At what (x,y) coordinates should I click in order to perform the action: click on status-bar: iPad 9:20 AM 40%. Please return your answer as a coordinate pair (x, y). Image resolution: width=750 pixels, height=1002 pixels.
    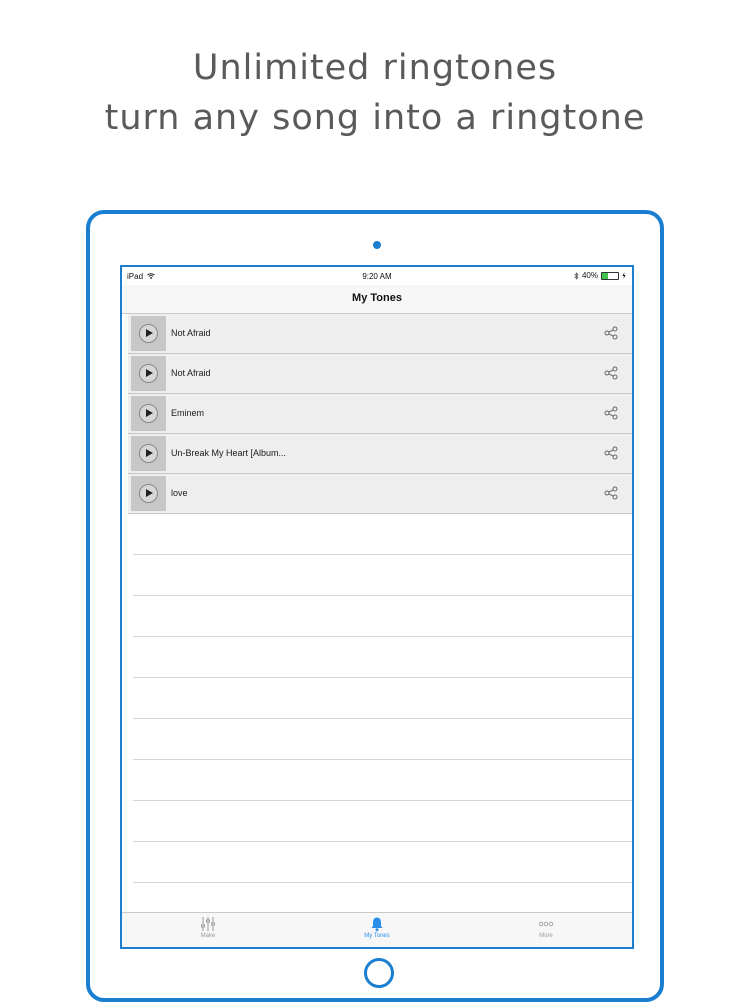
    Looking at the image, I should click on (377, 276).